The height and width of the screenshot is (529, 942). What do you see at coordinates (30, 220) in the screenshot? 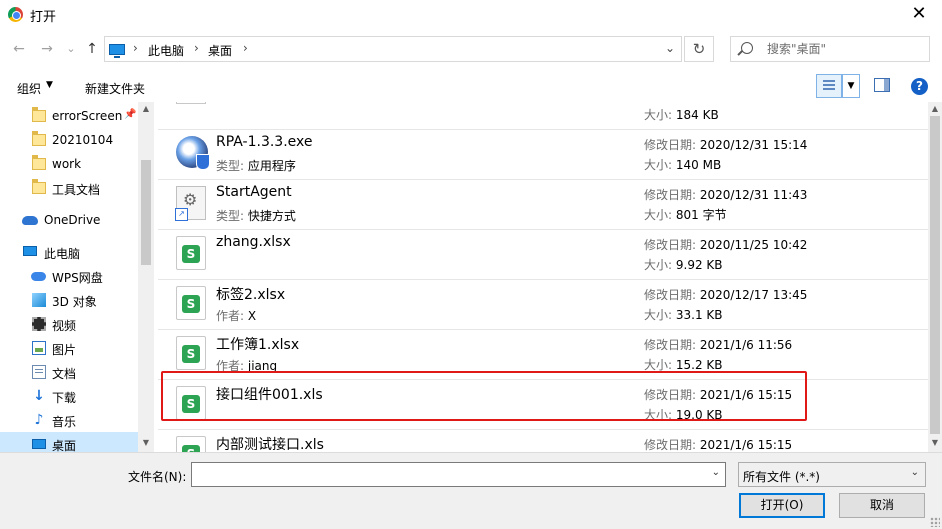
I see `onedrive-icon` at bounding box center [30, 220].